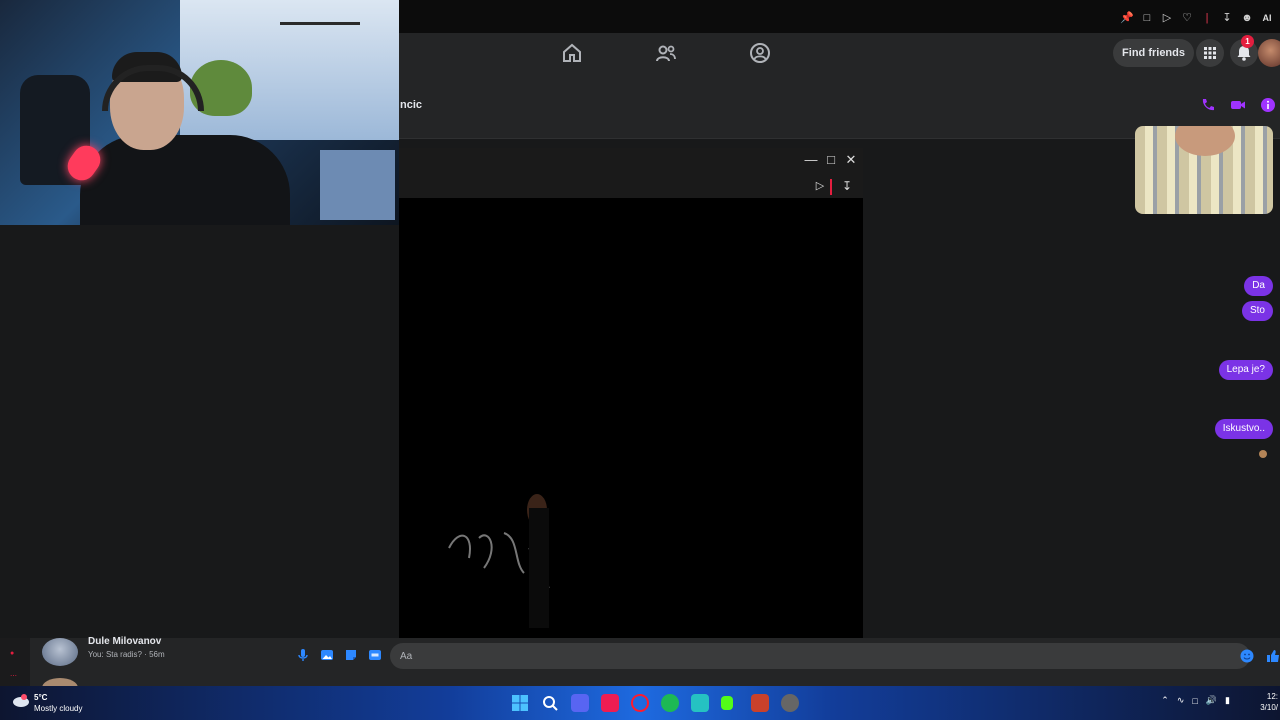  Describe the element at coordinates (1205, 141) in the screenshot. I see `video-thumbnail-person` at that location.